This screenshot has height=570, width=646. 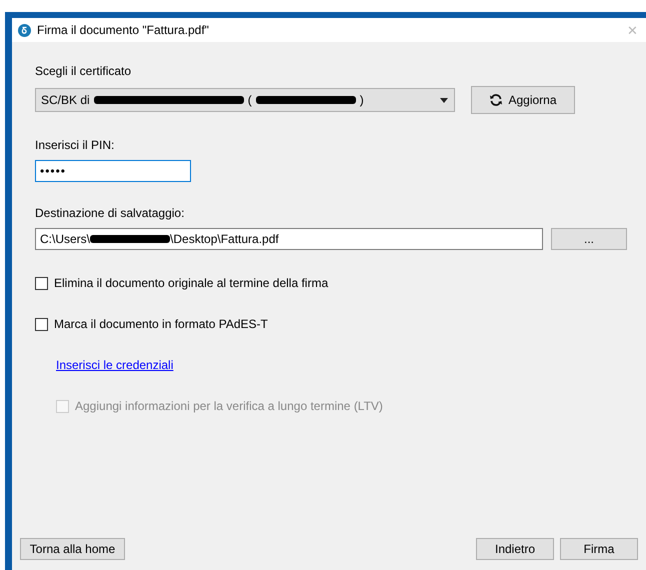 What do you see at coordinates (24, 30) in the screenshot?
I see `app-icon` at bounding box center [24, 30].